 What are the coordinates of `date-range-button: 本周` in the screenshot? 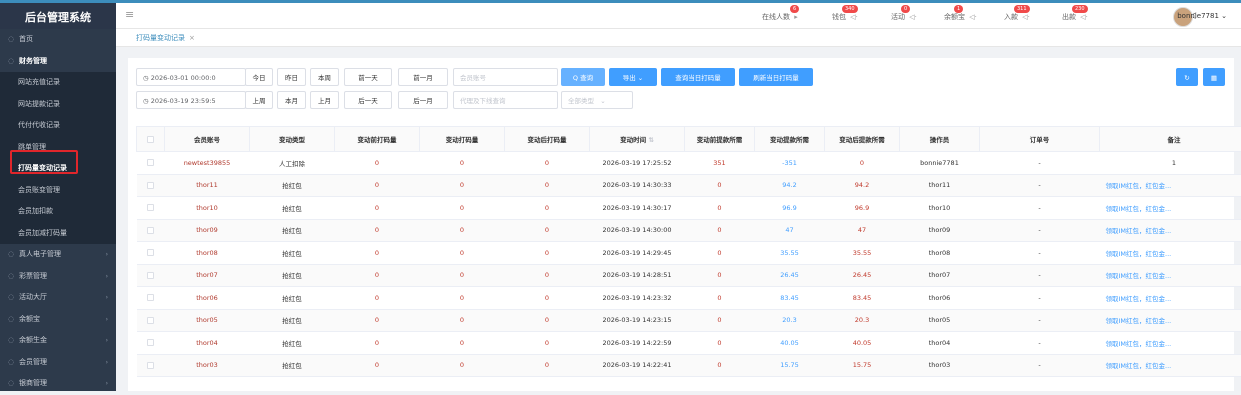 It's located at (324, 77).